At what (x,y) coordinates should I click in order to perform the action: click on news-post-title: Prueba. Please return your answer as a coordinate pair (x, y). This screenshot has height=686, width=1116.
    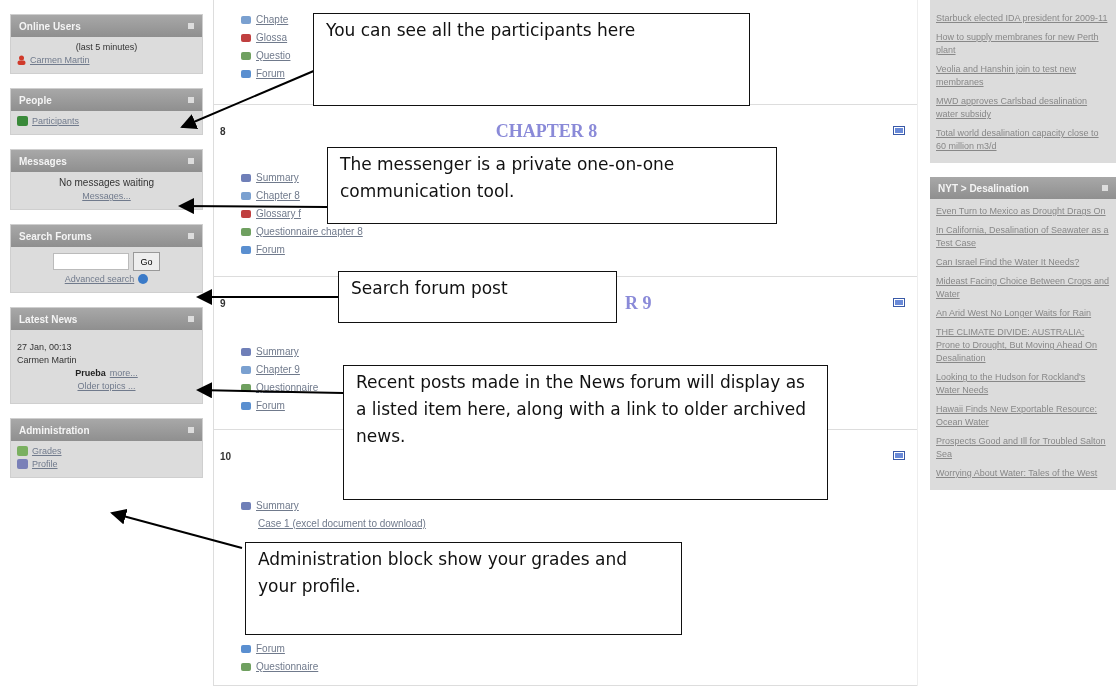
    Looking at the image, I should click on (90, 373).